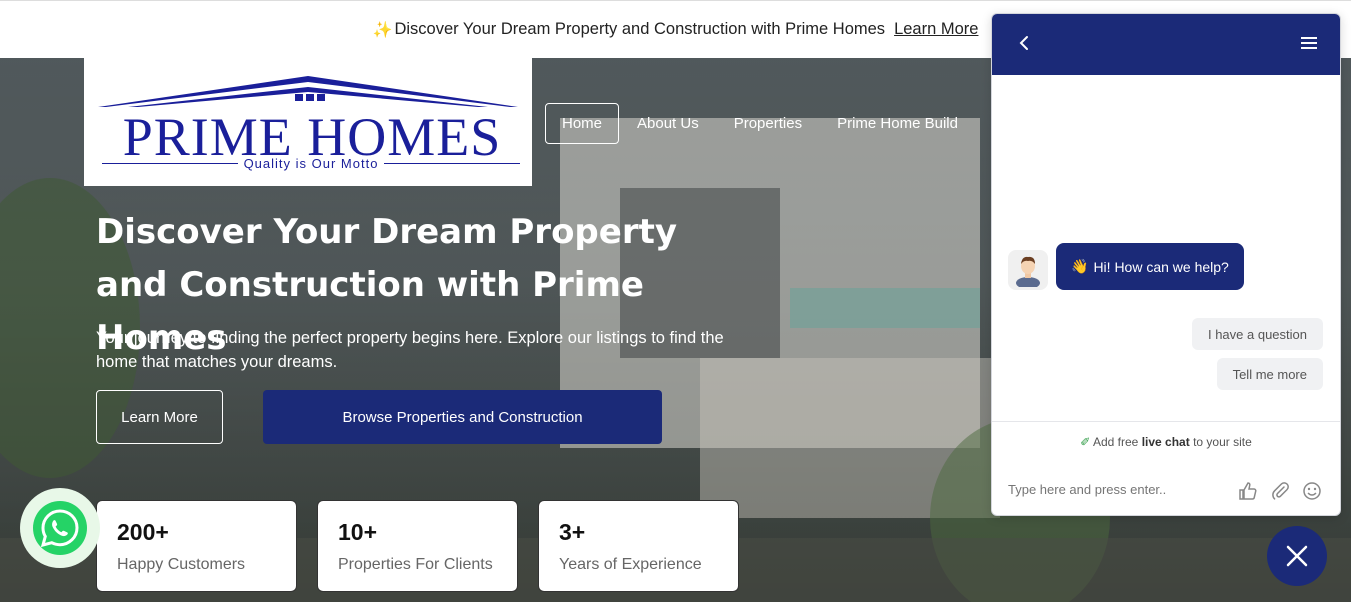 The image size is (1351, 602). Describe the element at coordinates (1080, 266) in the screenshot. I see `wave-emoji: 👋` at that location.